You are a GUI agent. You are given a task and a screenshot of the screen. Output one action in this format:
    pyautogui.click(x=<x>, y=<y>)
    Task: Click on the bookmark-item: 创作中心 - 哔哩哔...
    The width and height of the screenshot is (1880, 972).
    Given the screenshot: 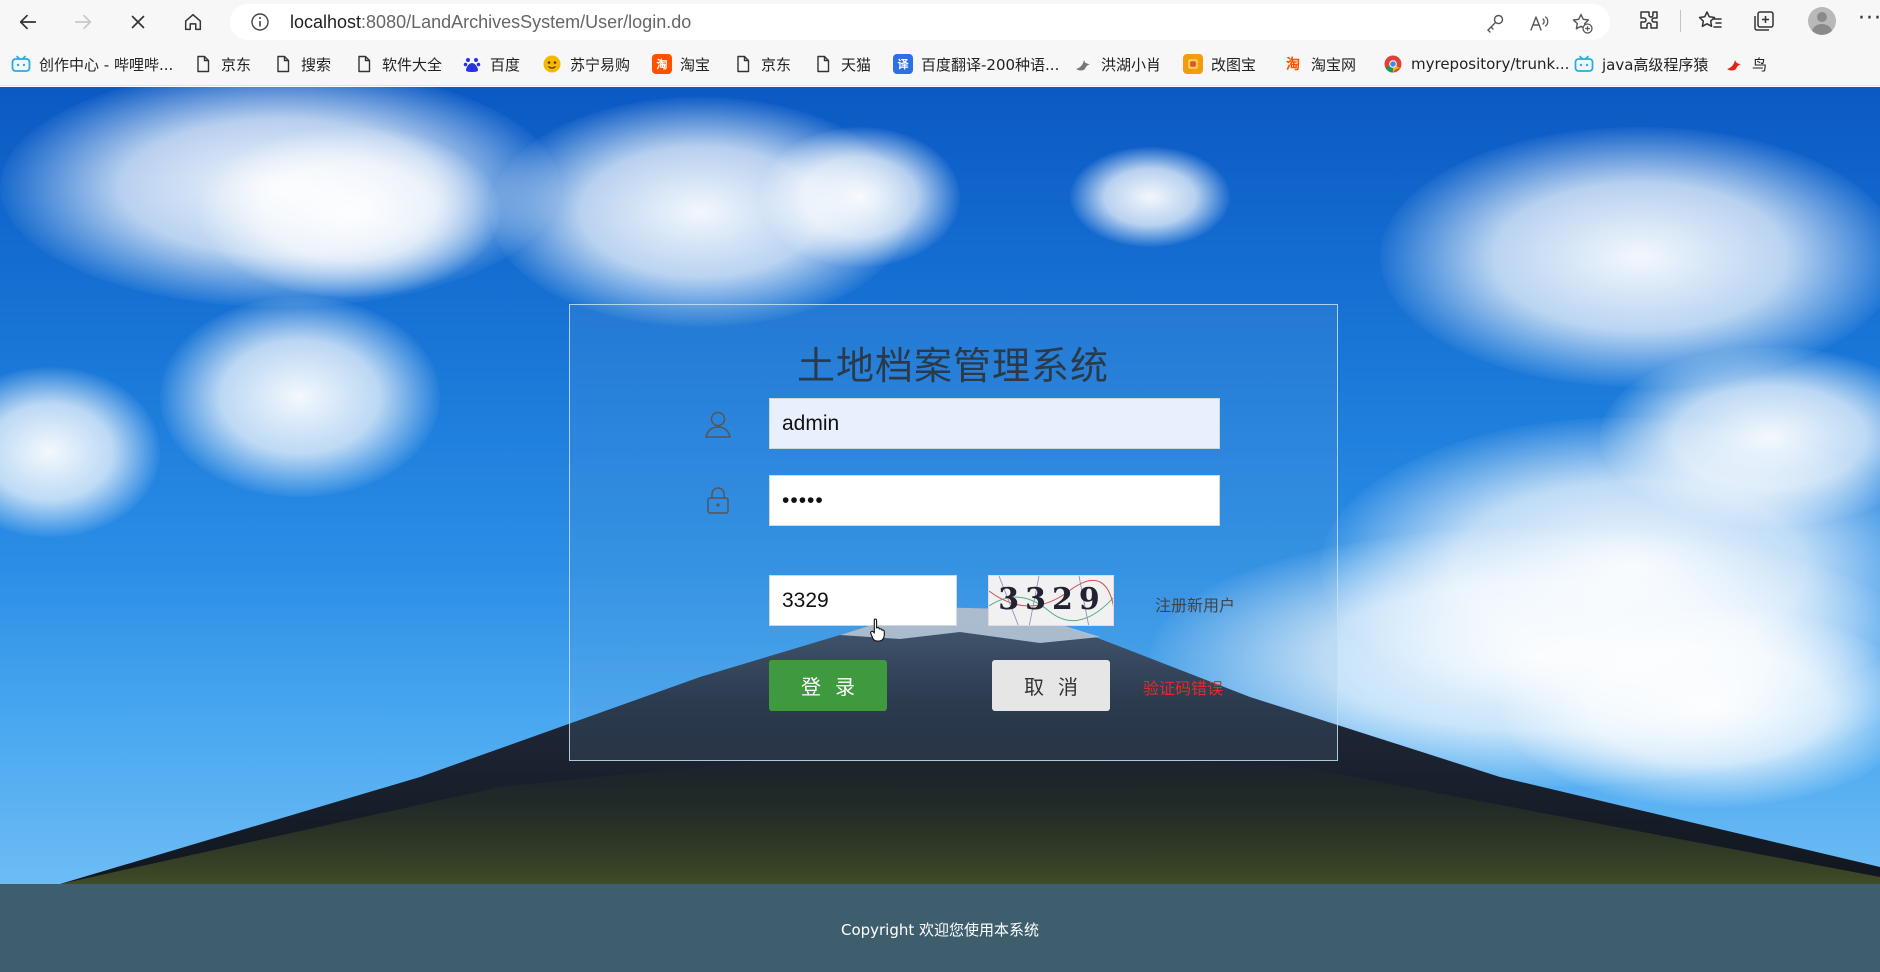 What is the action you would take?
    pyautogui.click(x=92, y=64)
    